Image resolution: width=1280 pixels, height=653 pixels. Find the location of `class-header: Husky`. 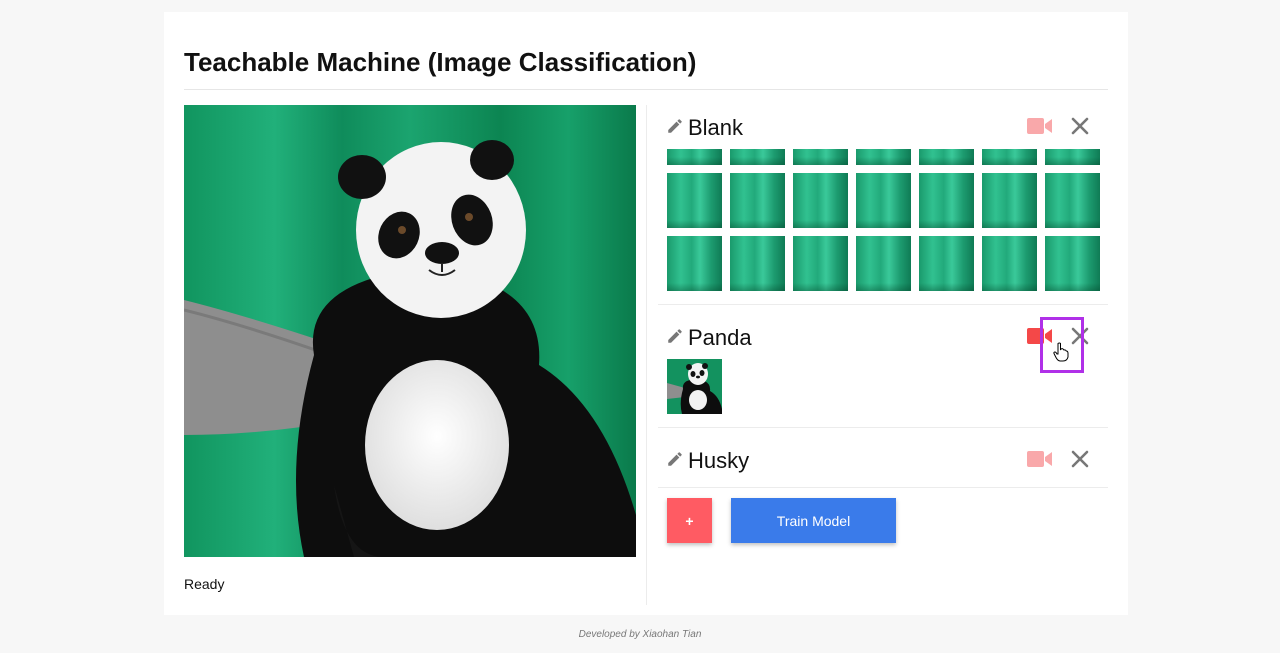

class-header: Husky is located at coordinates (883, 464).